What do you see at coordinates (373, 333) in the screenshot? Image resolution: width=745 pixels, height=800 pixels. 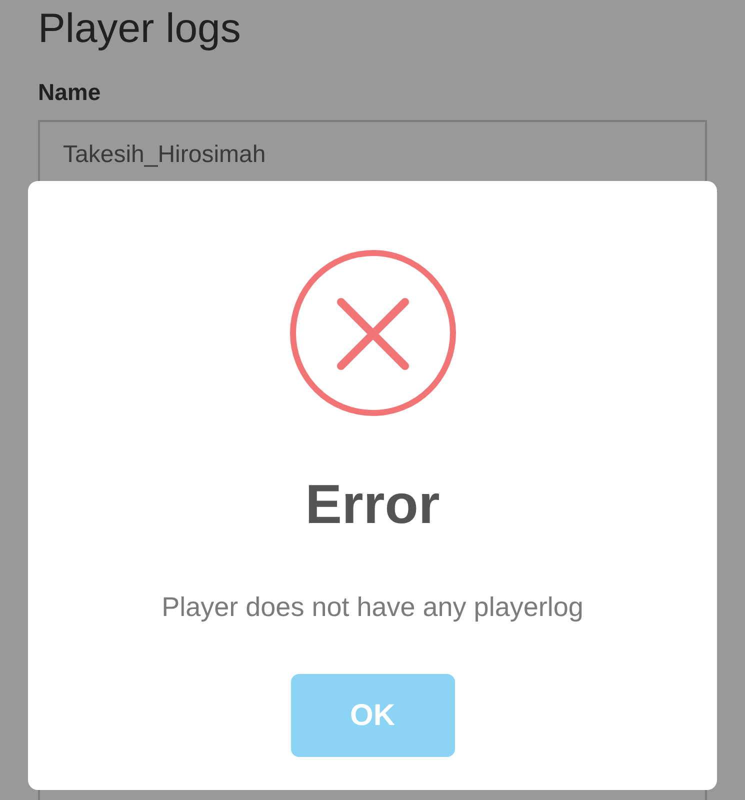 I see `error-x-icon` at bounding box center [373, 333].